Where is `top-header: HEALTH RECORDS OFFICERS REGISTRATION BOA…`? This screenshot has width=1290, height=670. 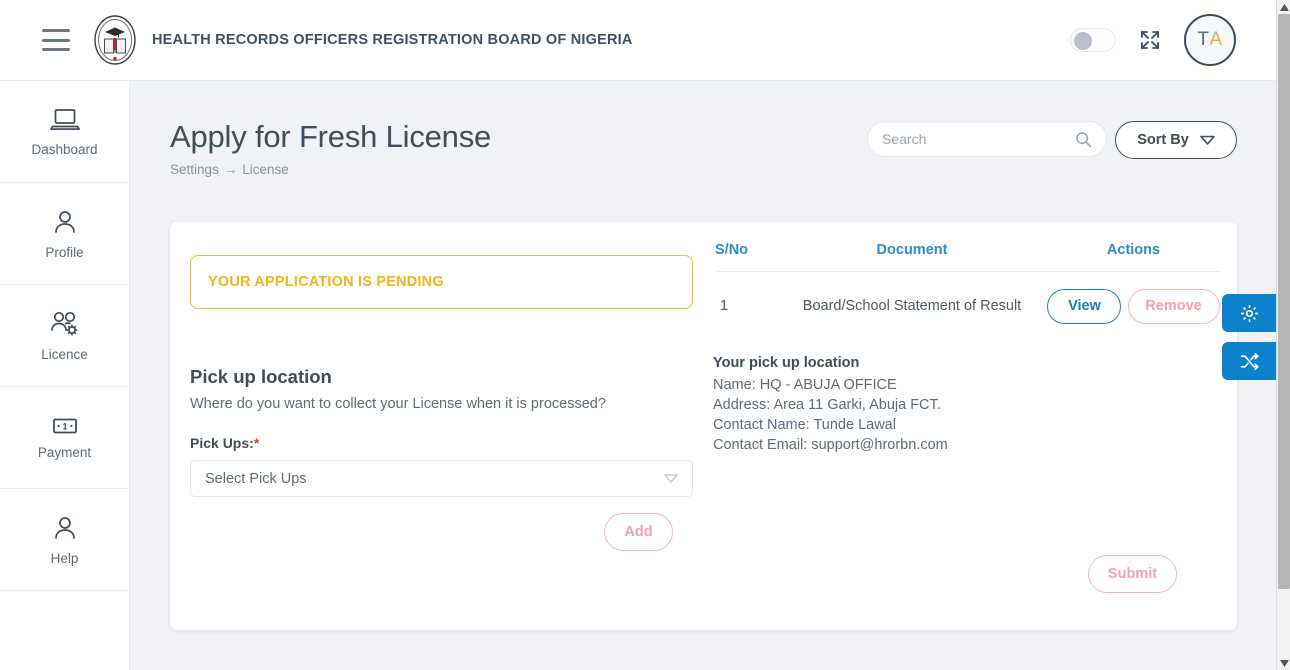
top-header: HEALTH RECORDS OFFICERS REGISTRATION BOA… is located at coordinates (638, 40).